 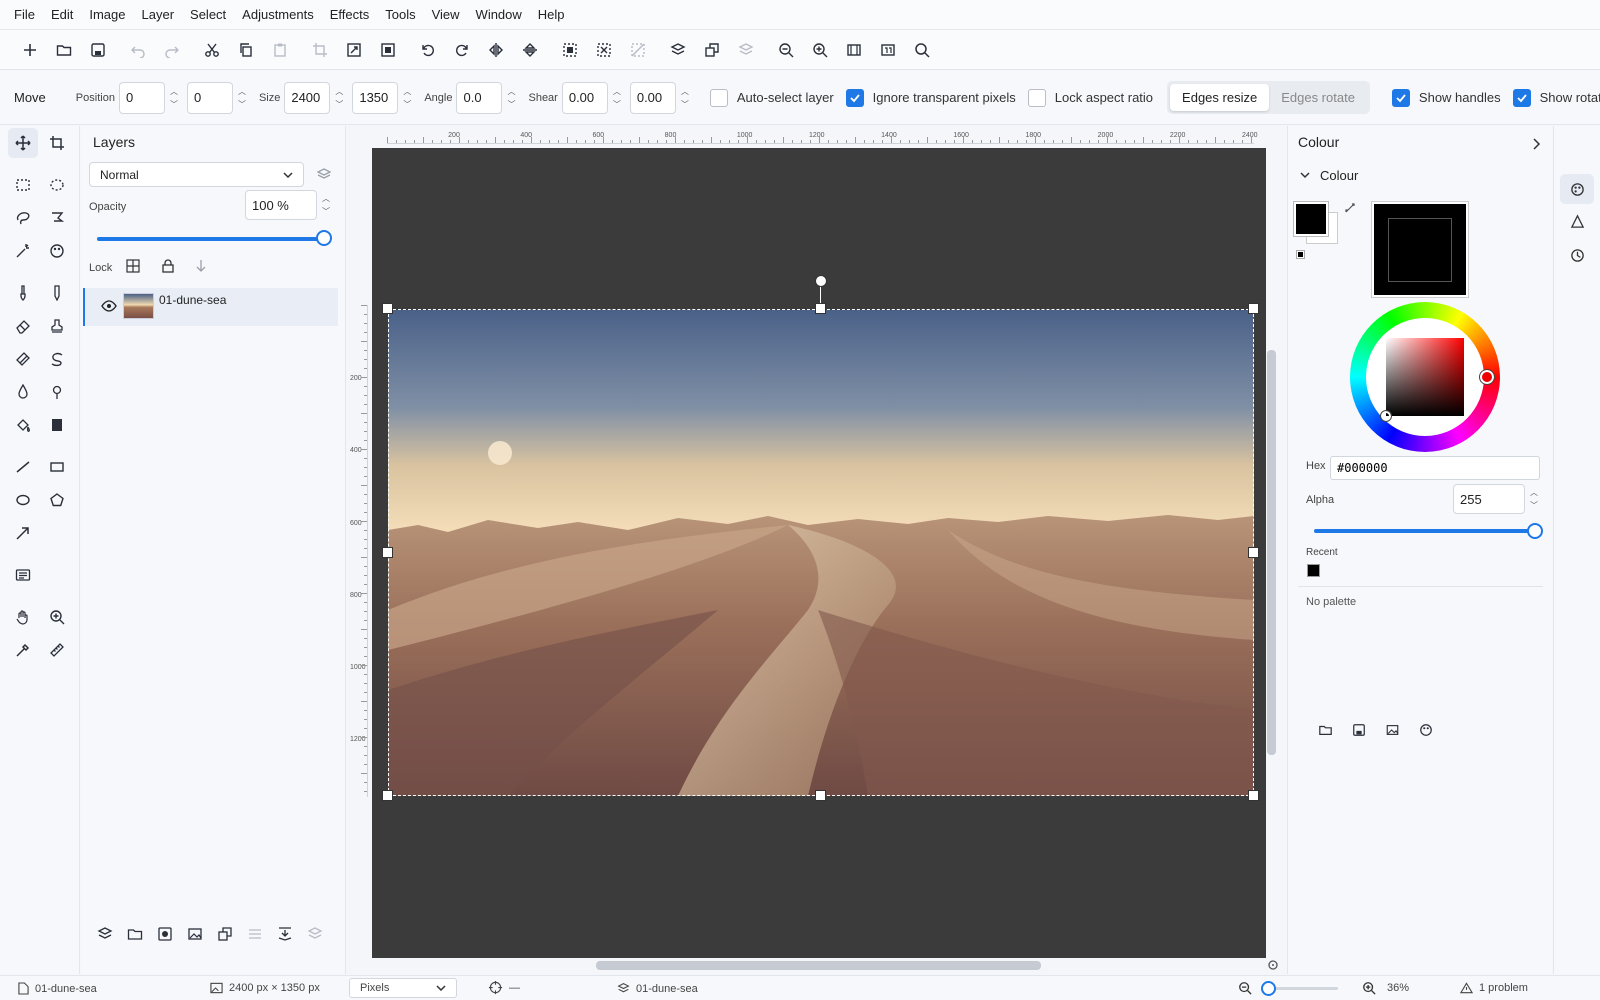 I want to click on alpha-slider, so click(x=1425, y=531).